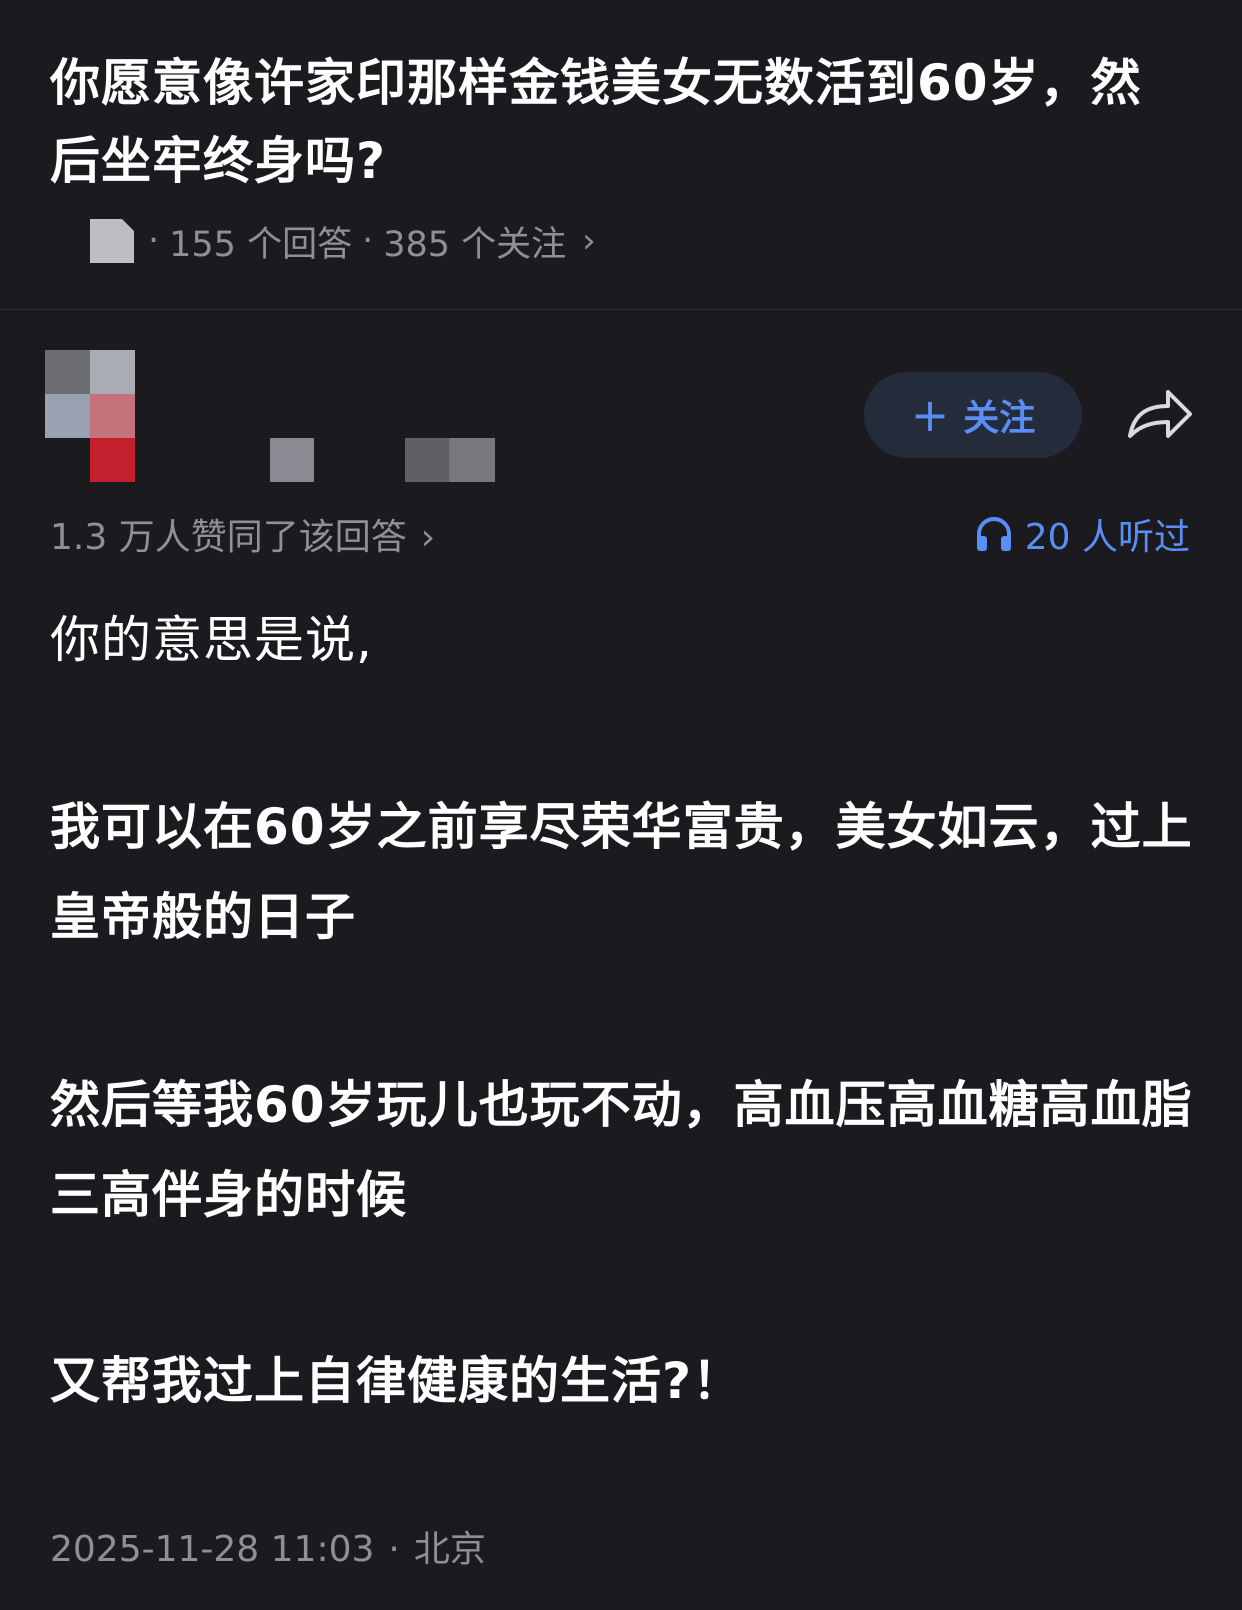  Describe the element at coordinates (1159, 415) in the screenshot. I see `share-arrow-icon` at that location.